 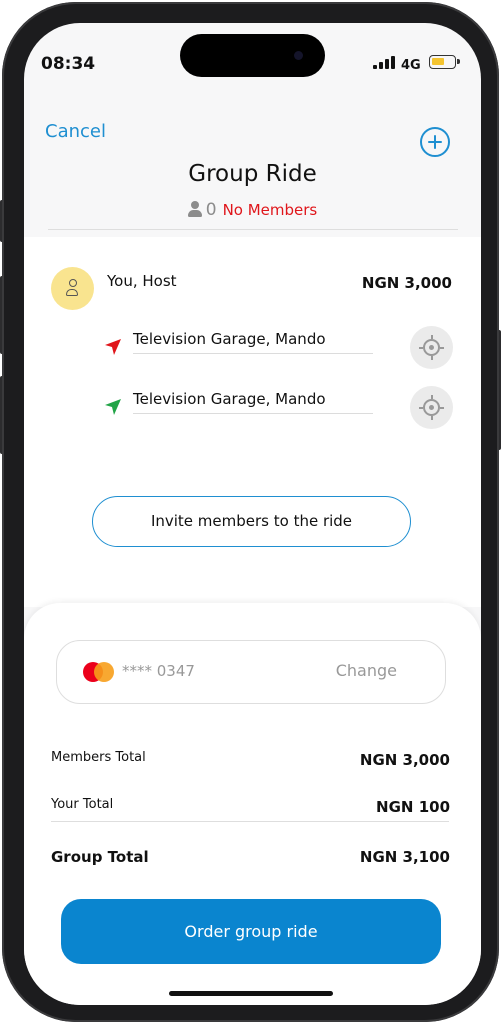 I want to click on change-payment-button: Change, so click(x=366, y=670).